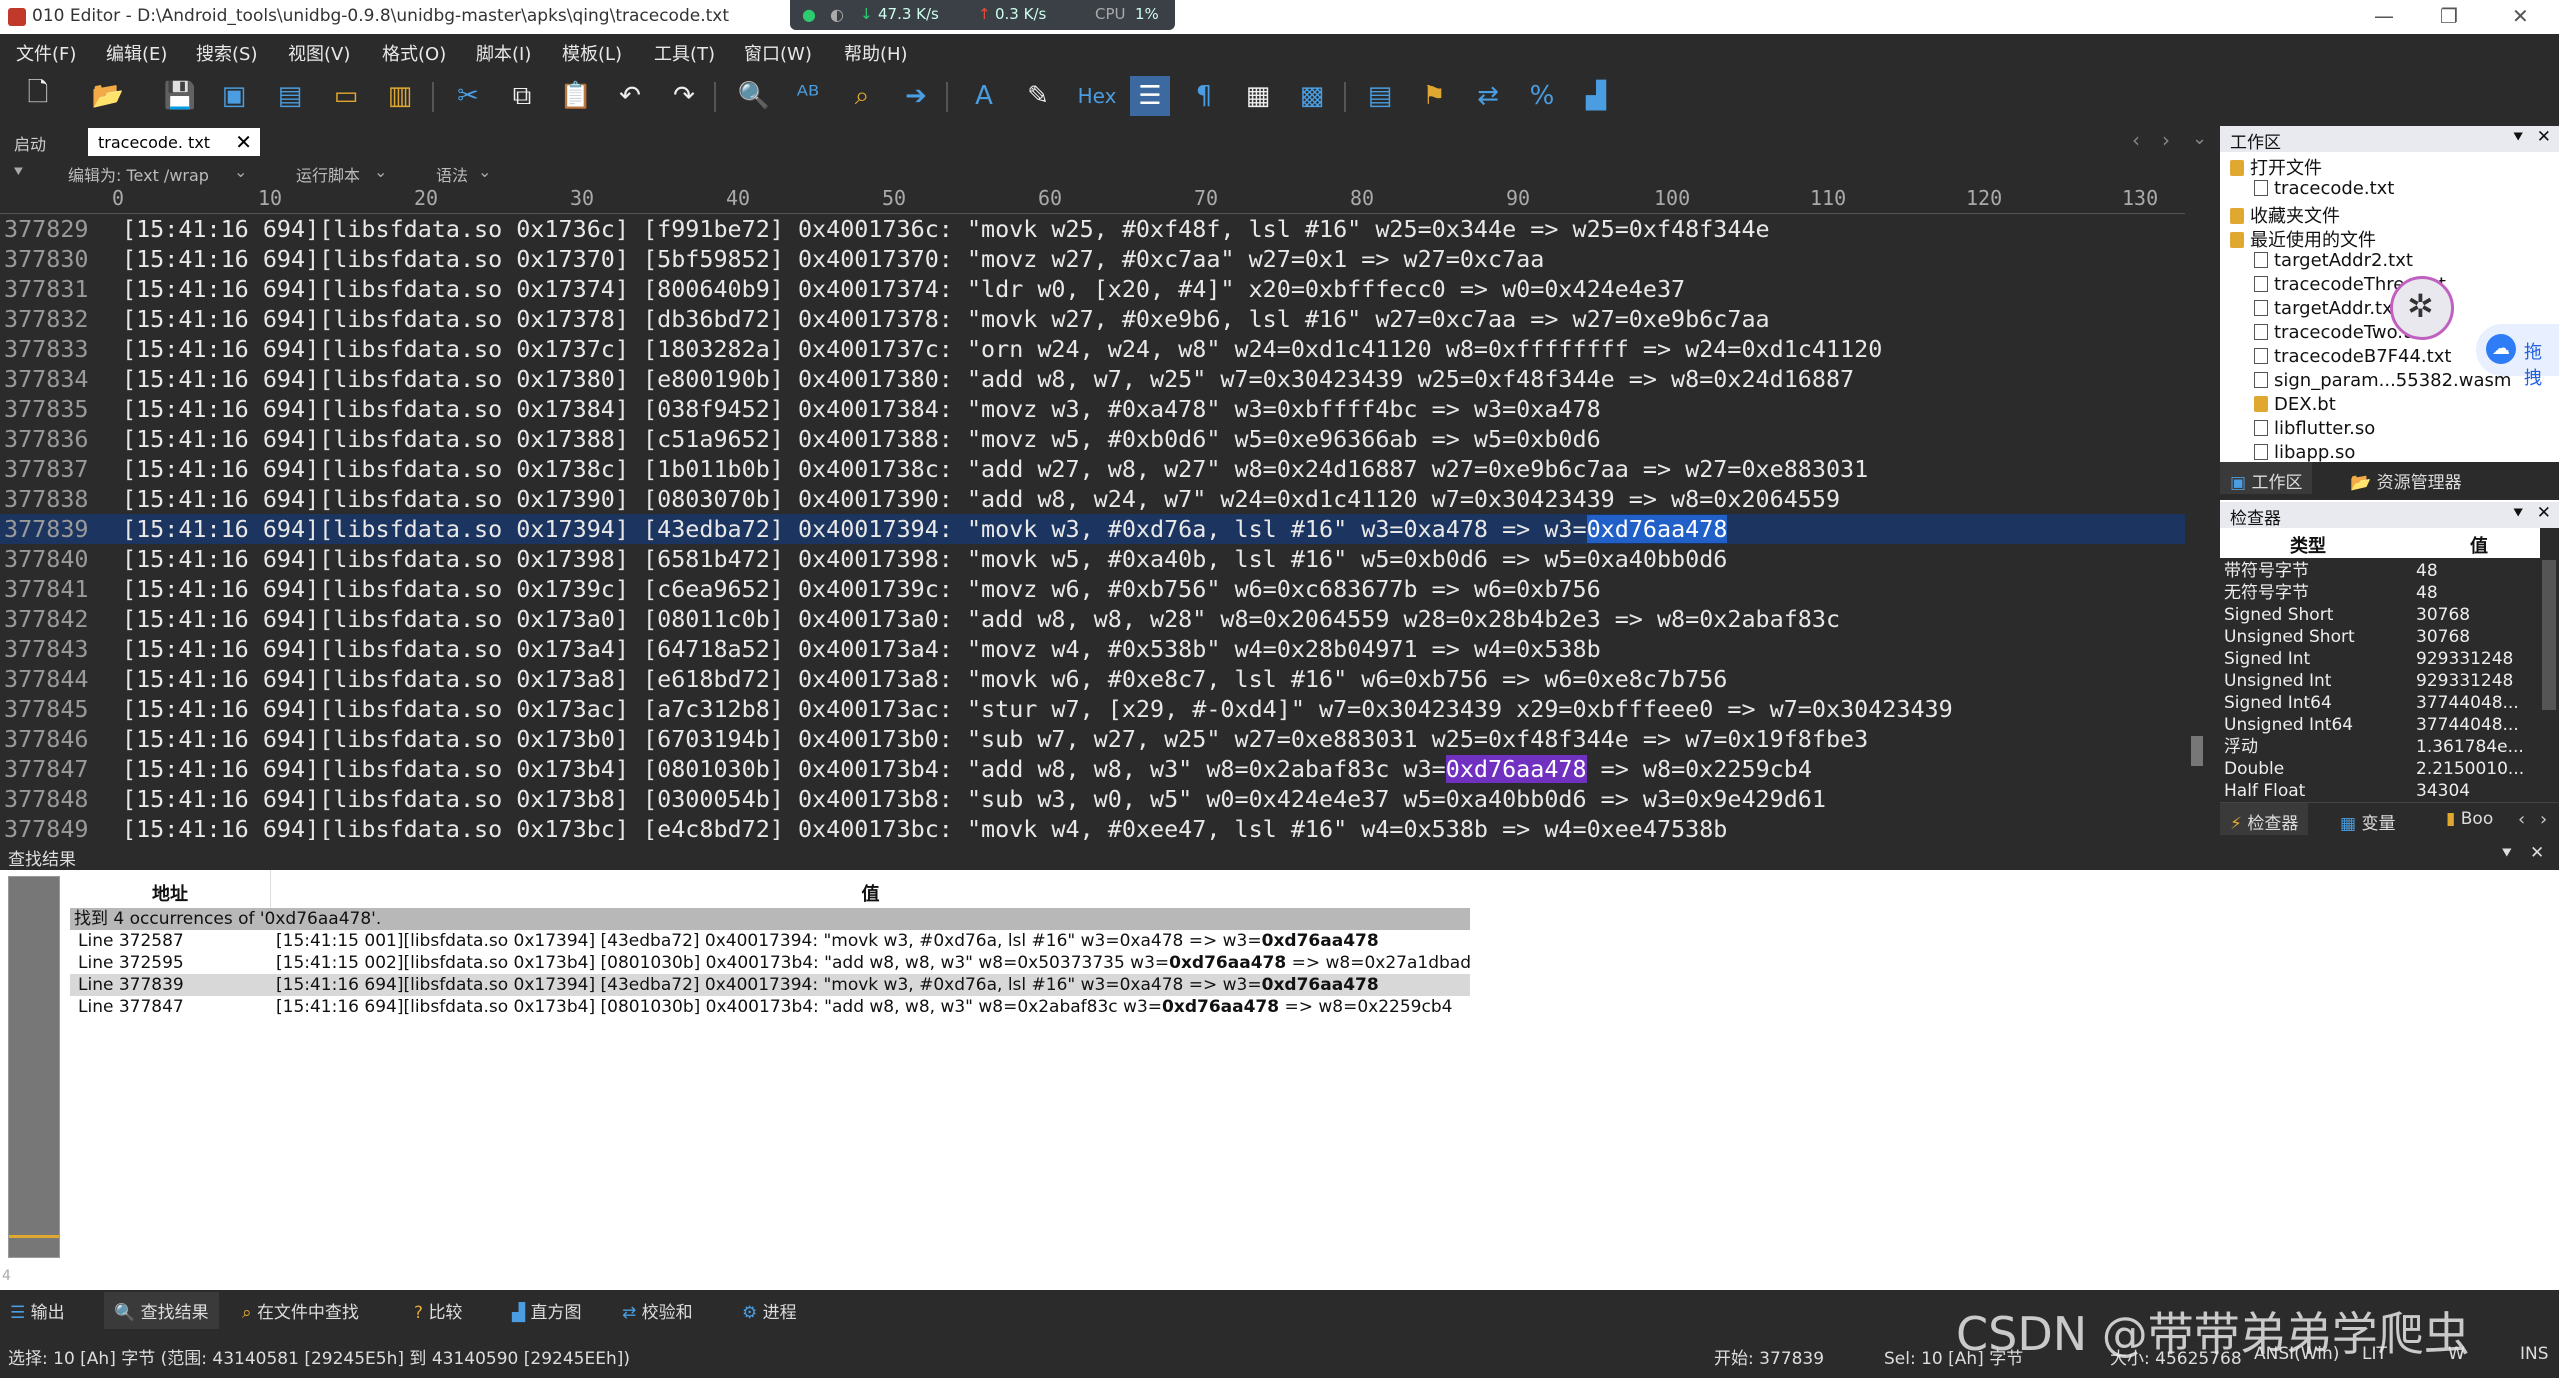 This screenshot has width=2559, height=1378. What do you see at coordinates (1596, 96) in the screenshot?
I see `histogram-icon: ▟` at bounding box center [1596, 96].